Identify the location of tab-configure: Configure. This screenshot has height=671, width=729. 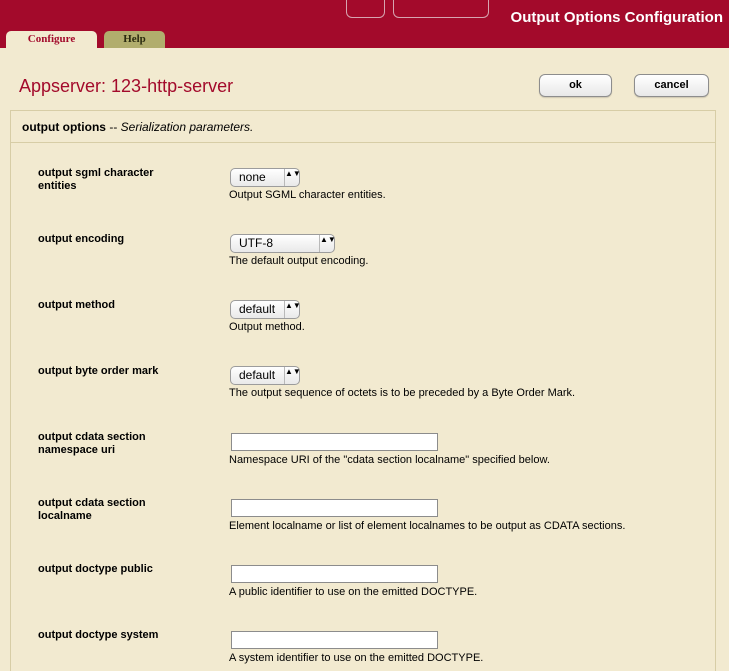
(51, 39).